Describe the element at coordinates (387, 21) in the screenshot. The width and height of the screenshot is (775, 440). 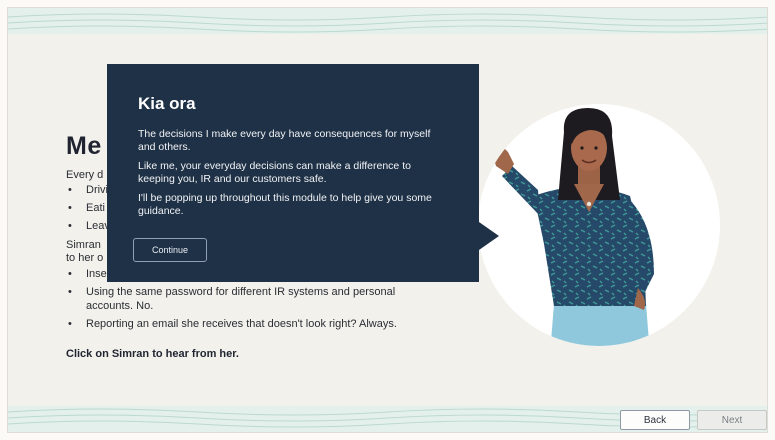
I see `top-decorative-band` at that location.